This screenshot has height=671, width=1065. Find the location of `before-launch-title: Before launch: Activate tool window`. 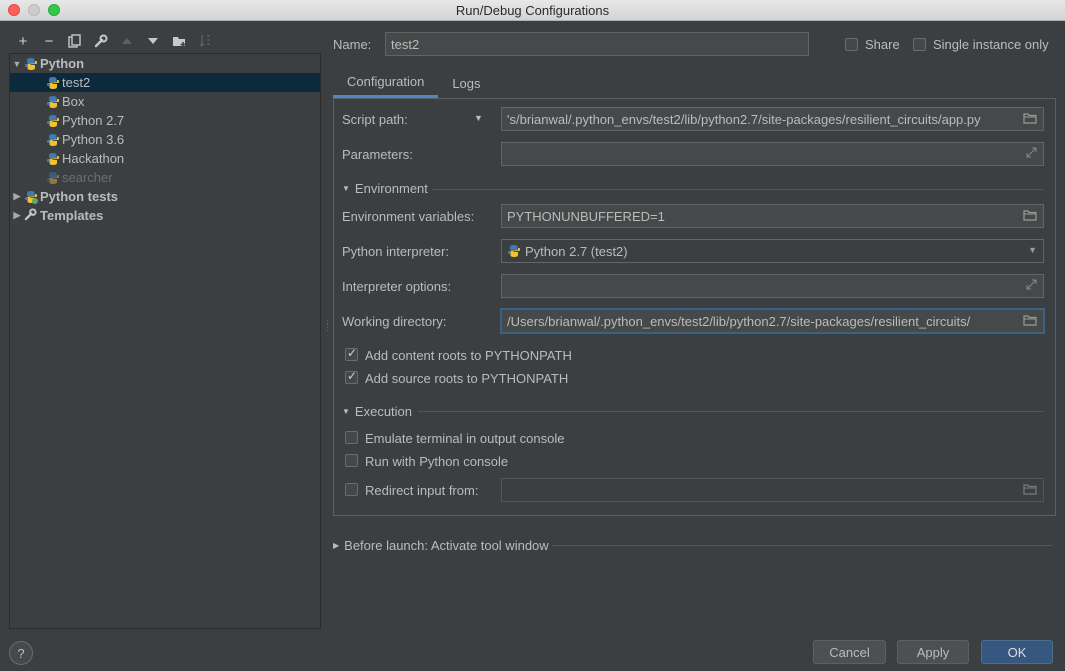

before-launch-title: Before launch: Activate tool window is located at coordinates (446, 545).